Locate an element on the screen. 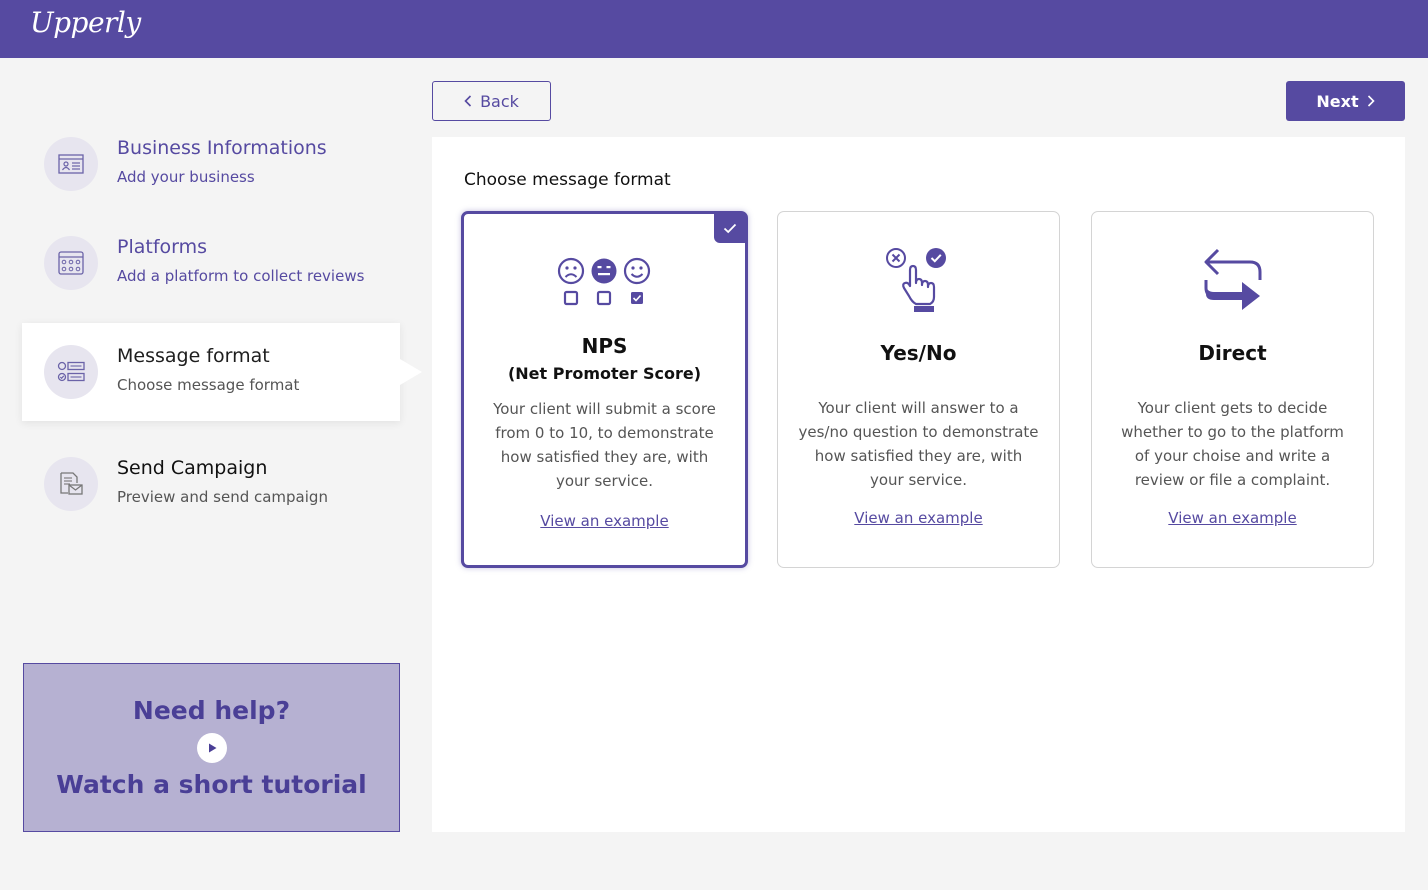 This screenshot has width=1428, height=890. option-name: Yes/No is located at coordinates (918, 353).